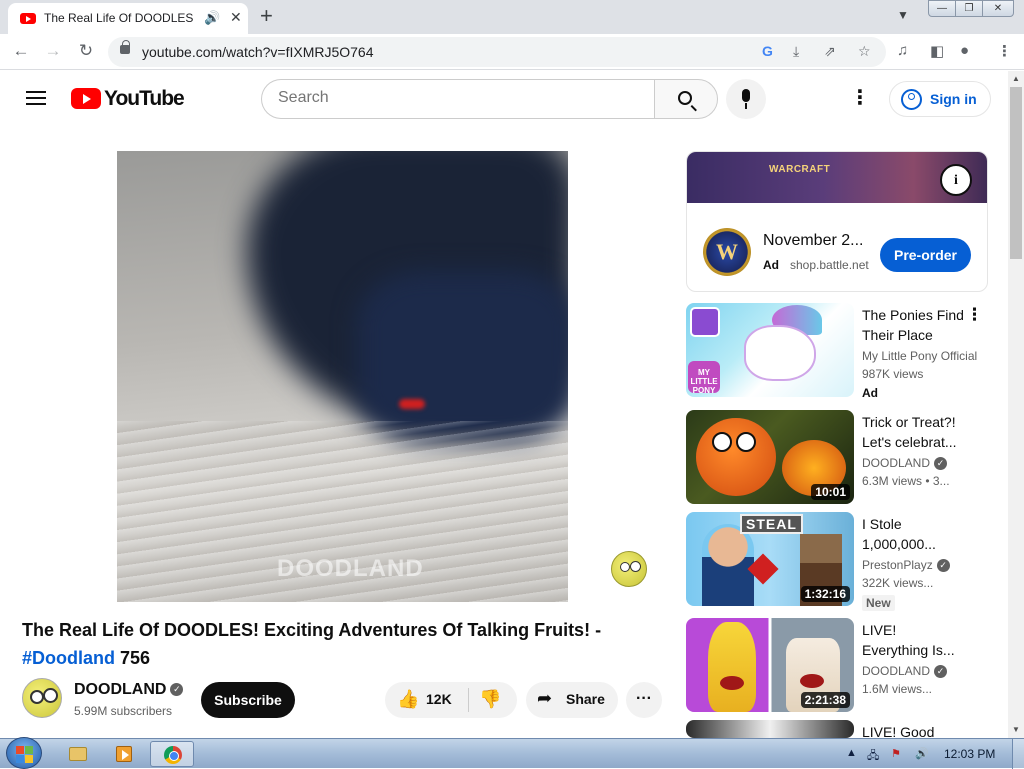  What do you see at coordinates (830, 51) in the screenshot?
I see `share-icon: ⇗` at bounding box center [830, 51].